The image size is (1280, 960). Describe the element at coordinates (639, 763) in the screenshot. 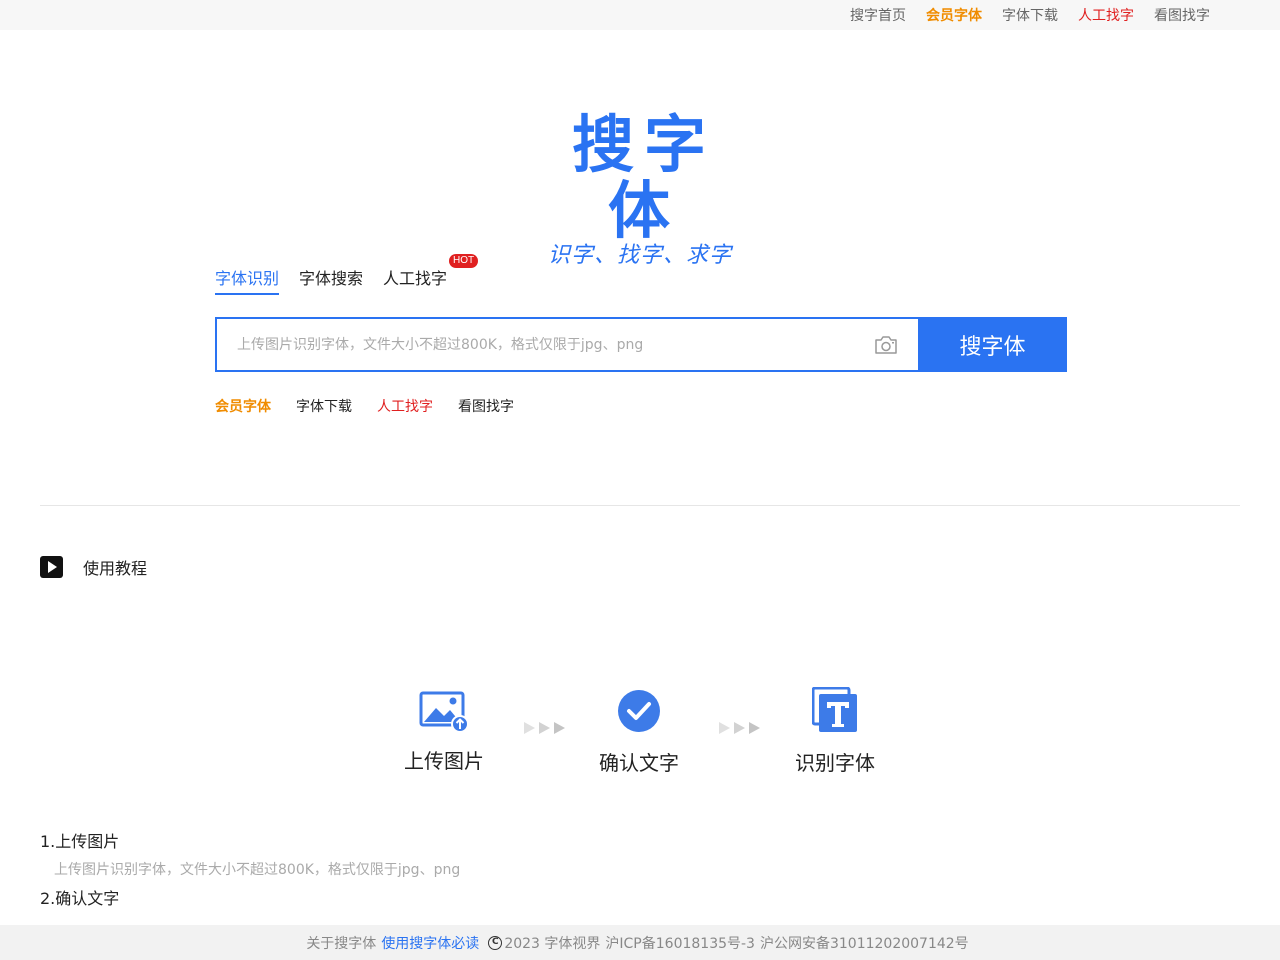

I see `step-confirm-label: 确认文字` at that location.